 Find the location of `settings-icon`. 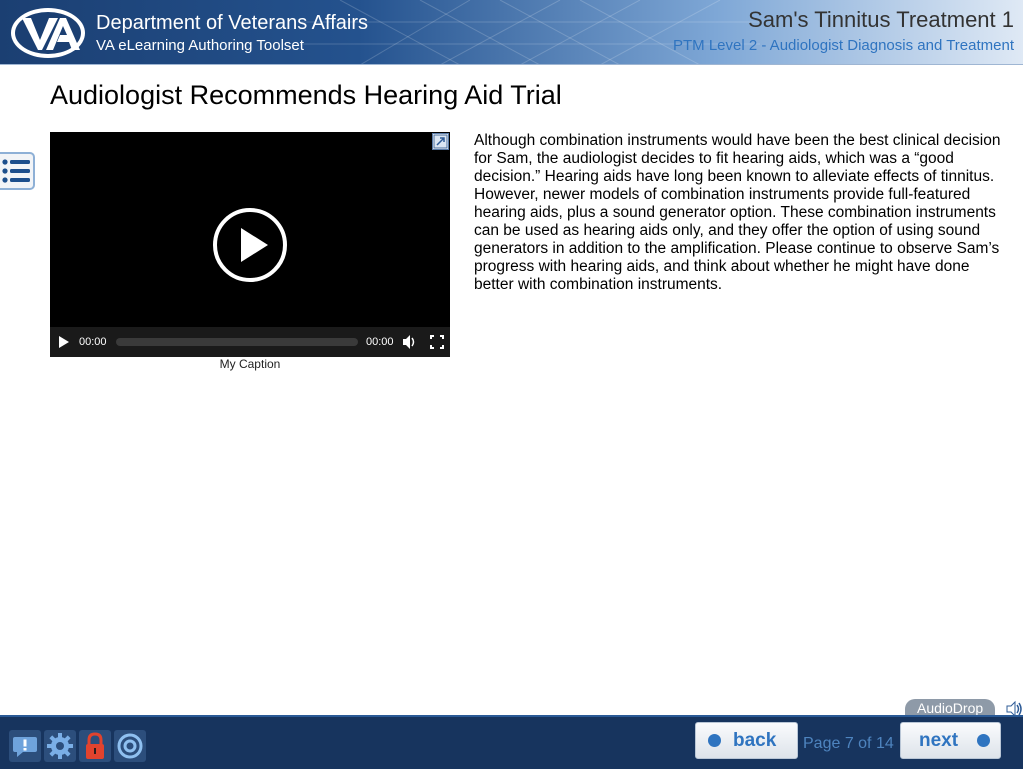

settings-icon is located at coordinates (60, 746).